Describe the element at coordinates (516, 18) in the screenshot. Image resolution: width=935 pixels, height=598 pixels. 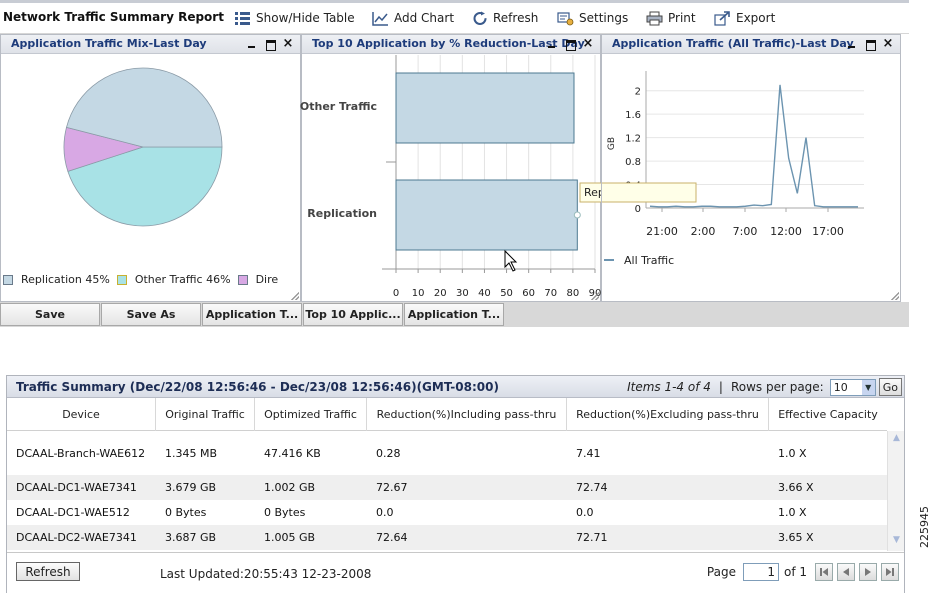
I see `refresh-toolbar-label: Refresh` at that location.